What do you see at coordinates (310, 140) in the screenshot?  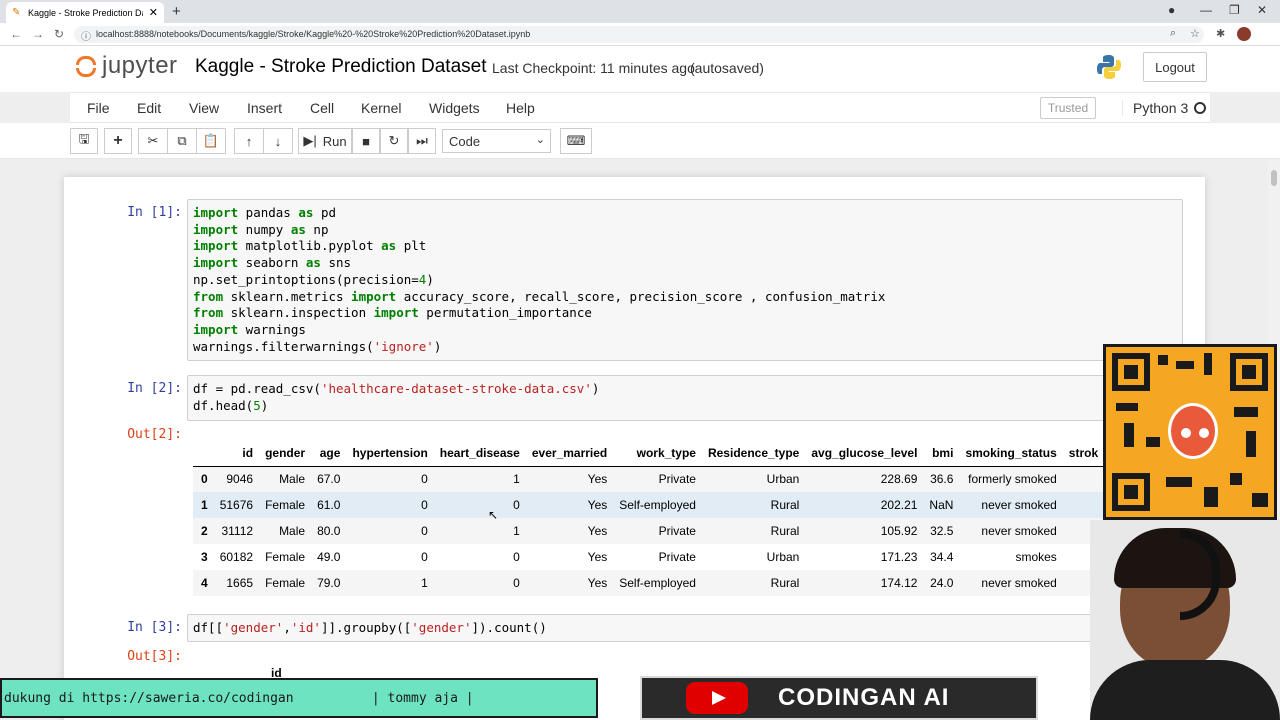 I see `step-forward-icon: ▶|` at bounding box center [310, 140].